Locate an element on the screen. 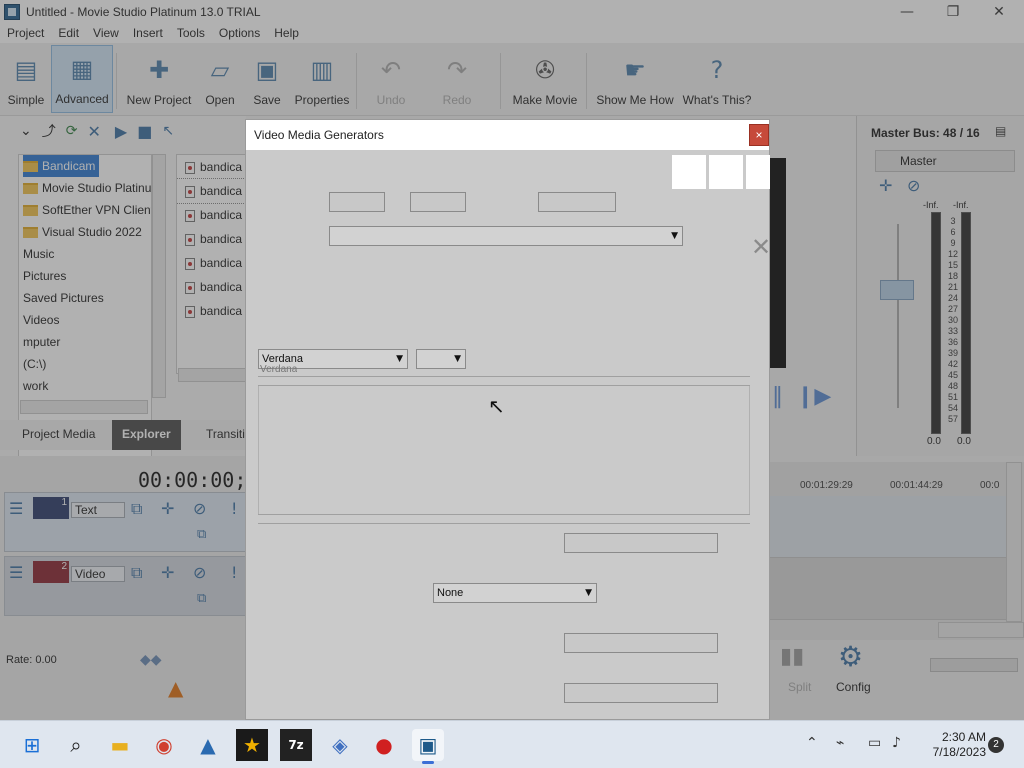 Image resolution: width=1024 pixels, height=768 pixels. text-track-lane is located at coordinates (888, 527).